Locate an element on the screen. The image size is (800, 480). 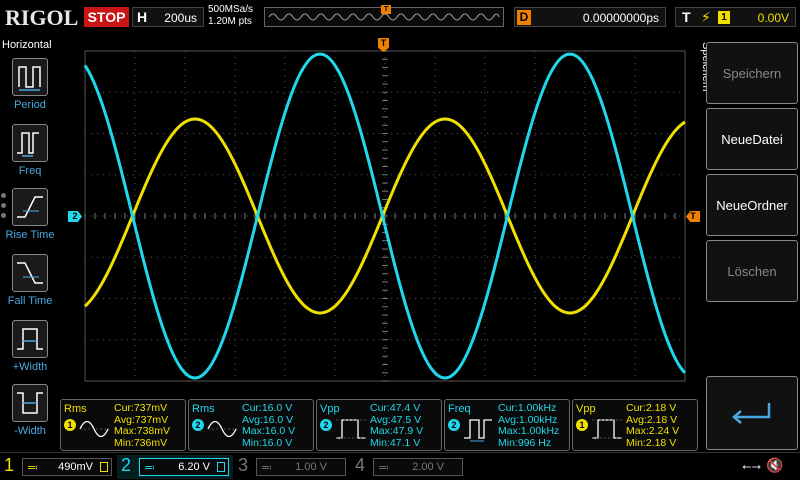
measure-period: Period is located at coordinates (30, 89).